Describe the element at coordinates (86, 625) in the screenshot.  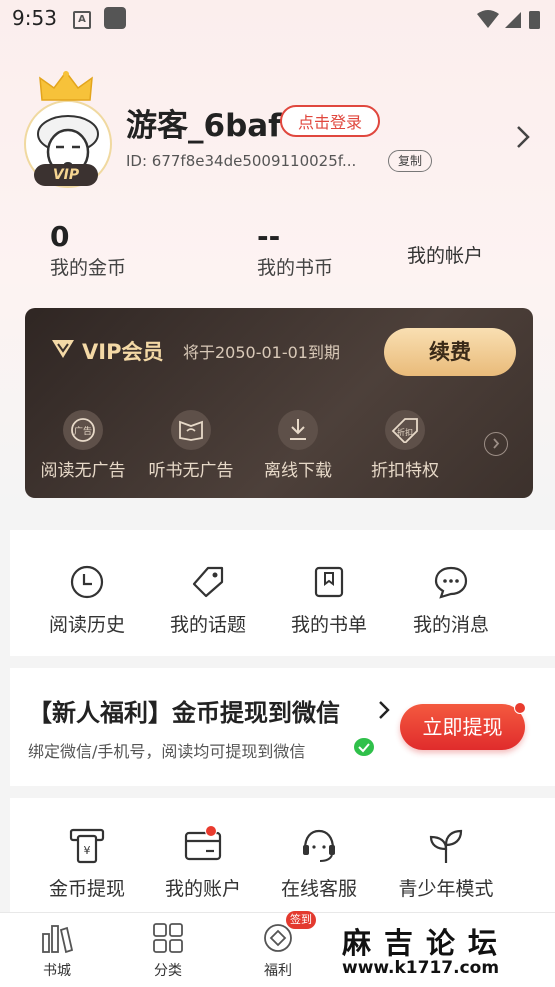
I see `quick-link-label: 阅读历史` at that location.